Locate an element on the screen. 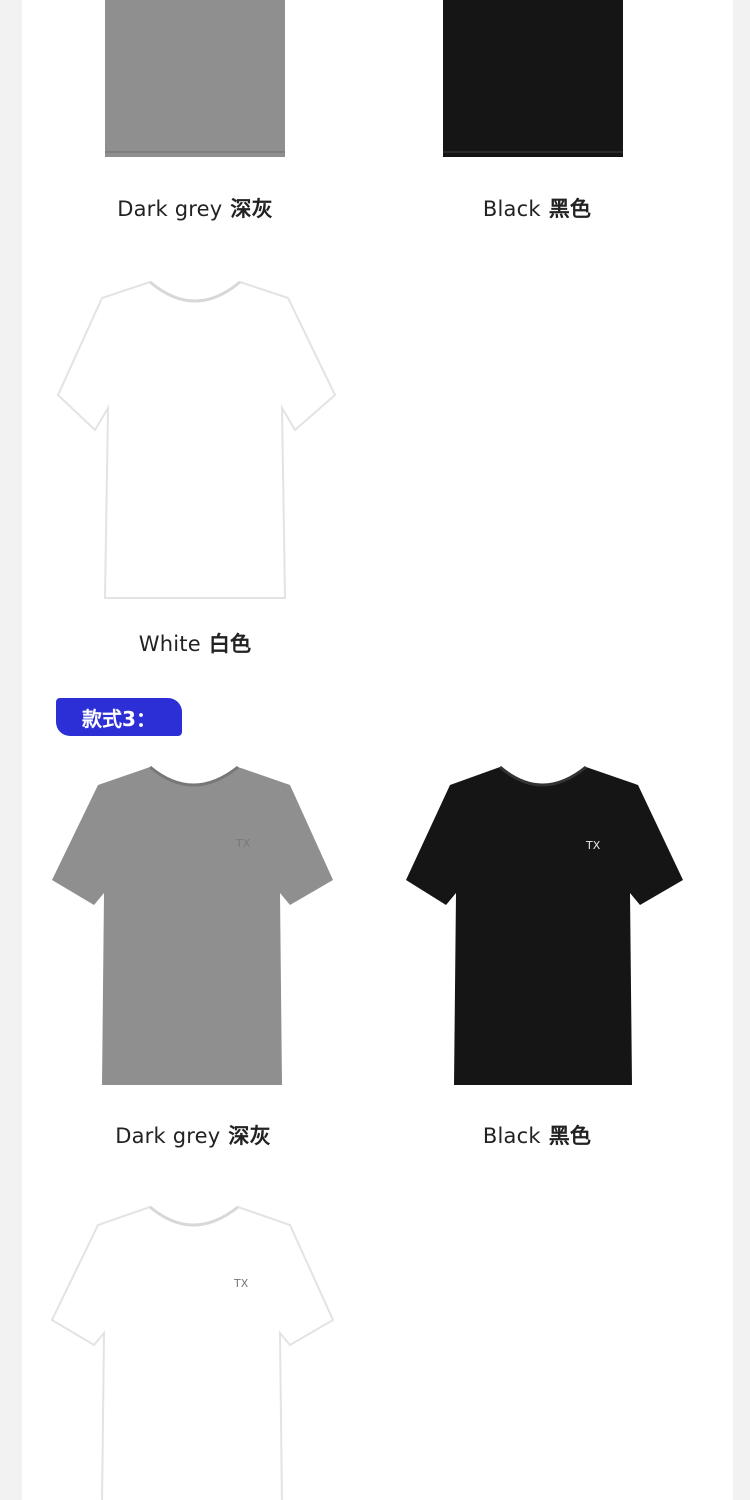  variant-black: Black 黑色 is located at coordinates (537, 120).